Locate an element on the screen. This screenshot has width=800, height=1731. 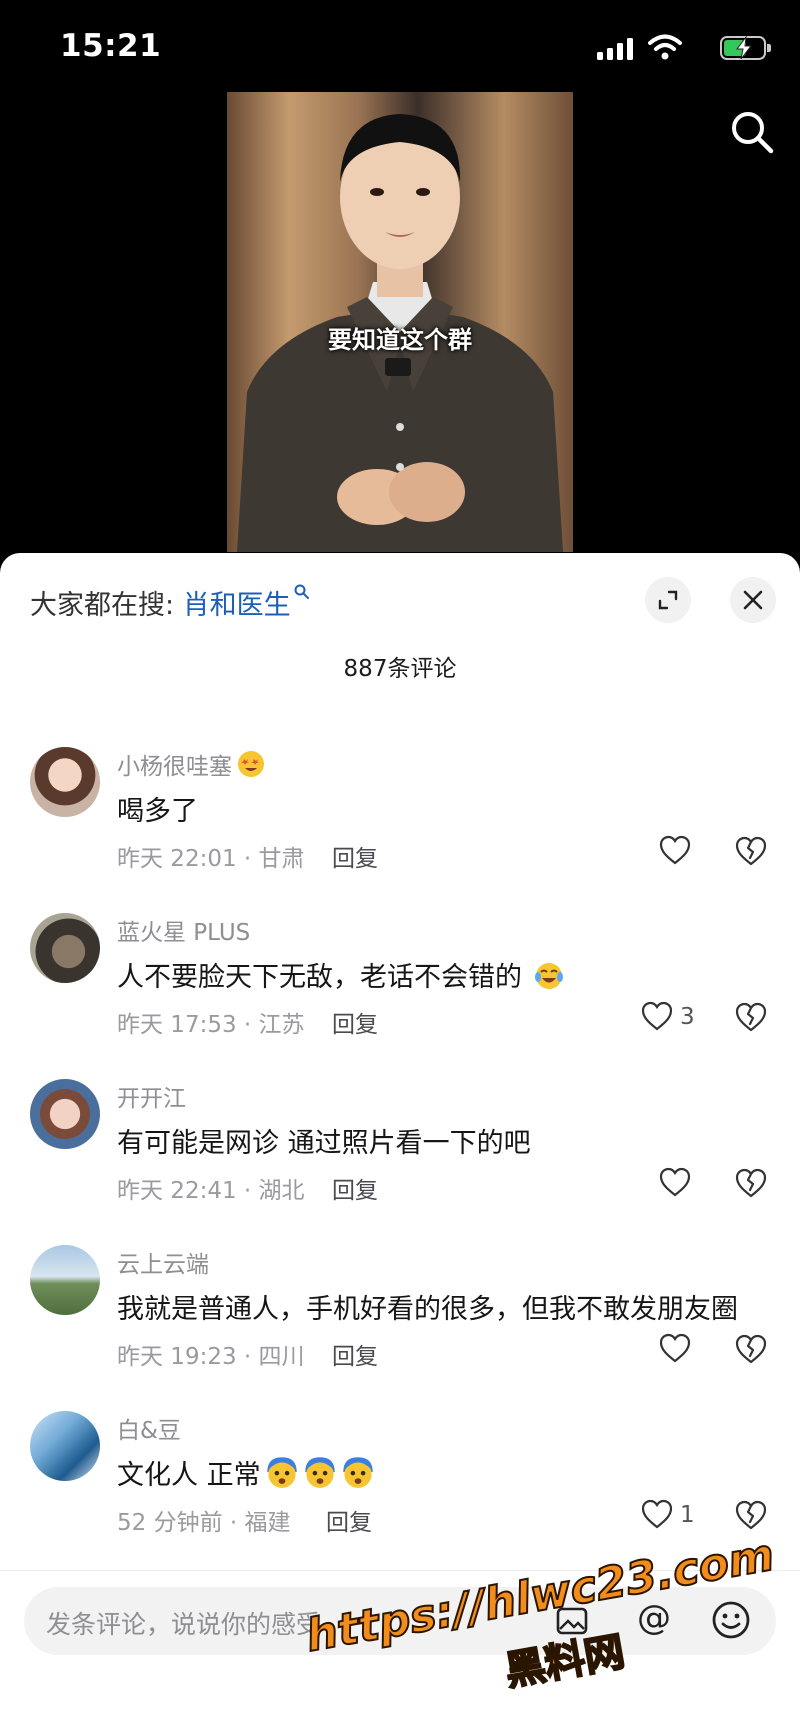
status-icons is located at coordinates (670, 48).